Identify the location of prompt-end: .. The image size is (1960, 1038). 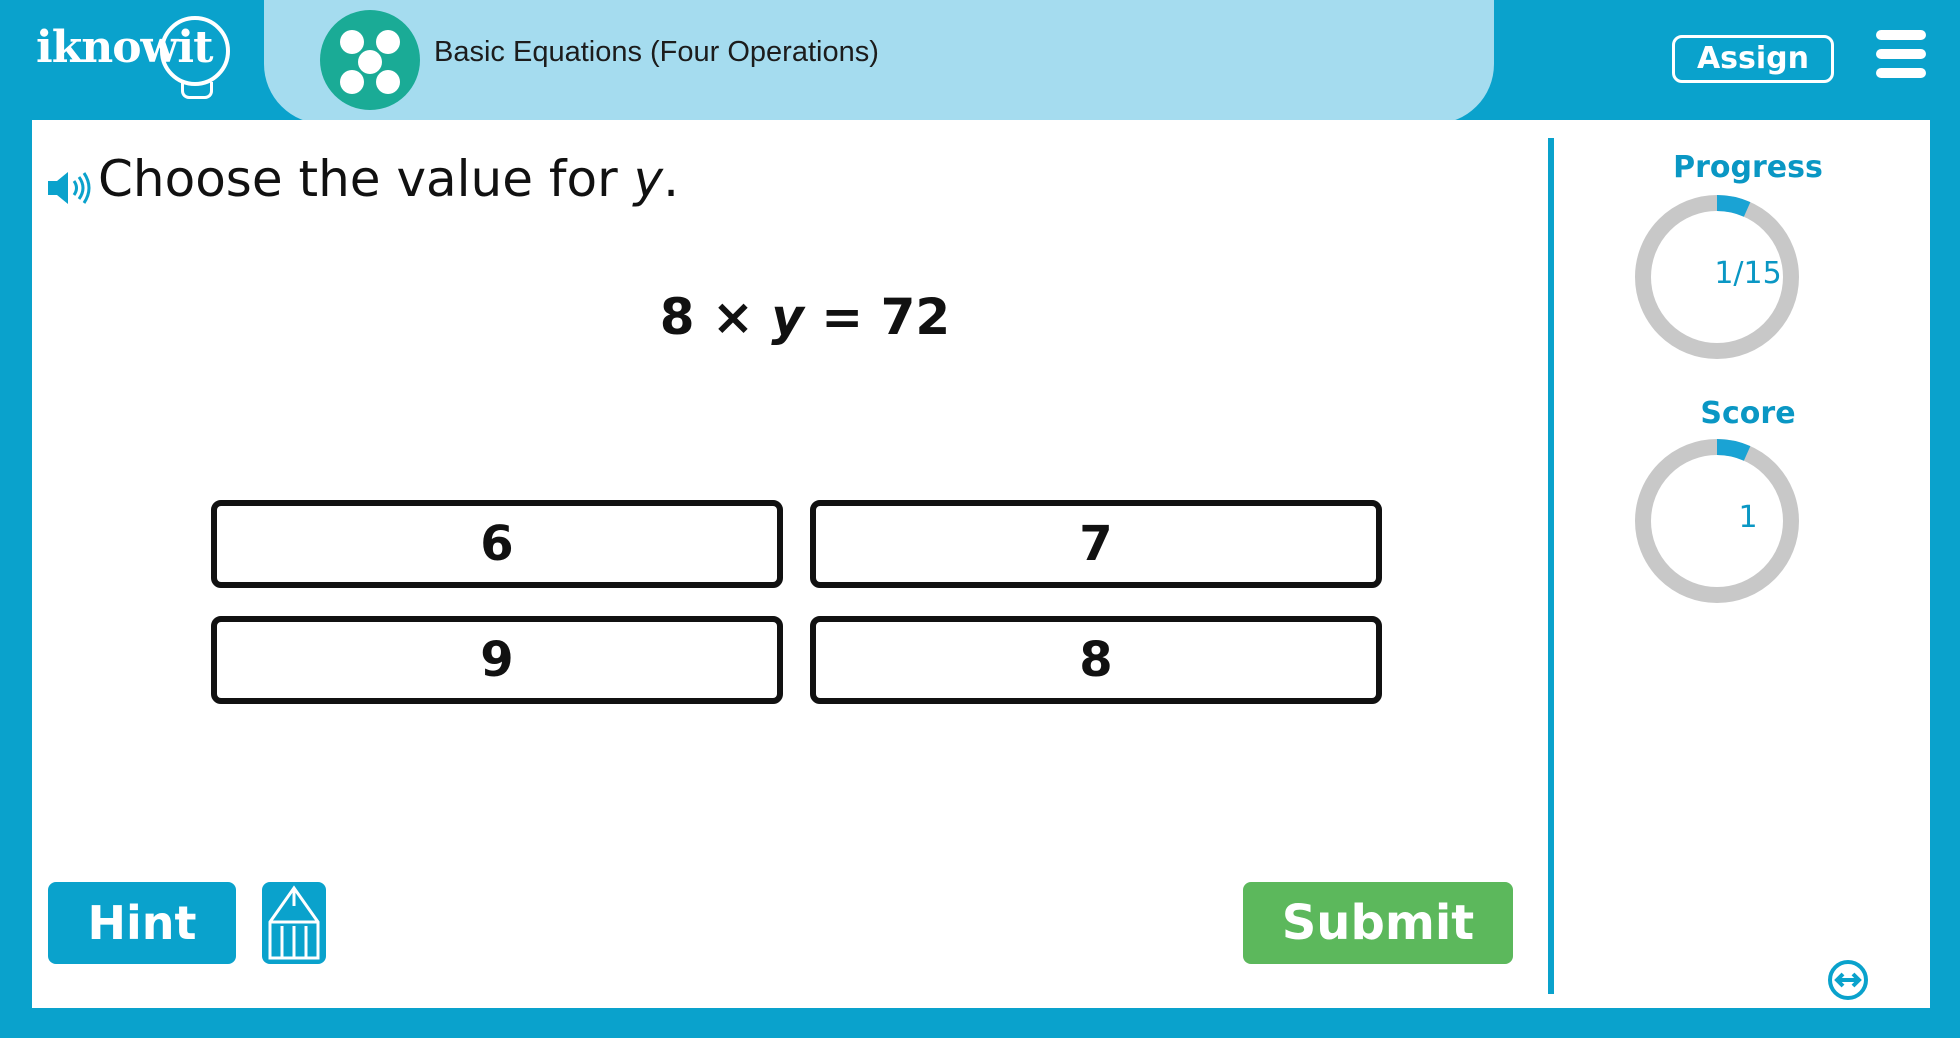
(671, 179).